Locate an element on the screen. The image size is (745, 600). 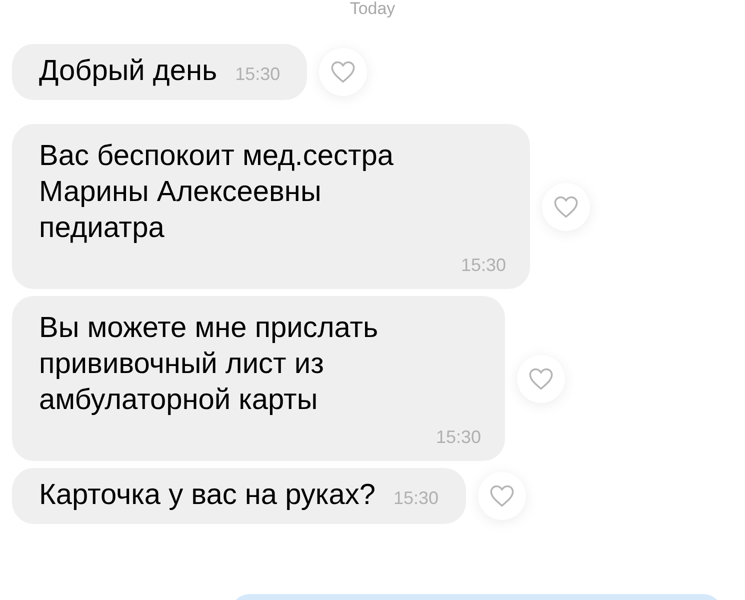
message-text: Добрый день is located at coordinates (128, 72).